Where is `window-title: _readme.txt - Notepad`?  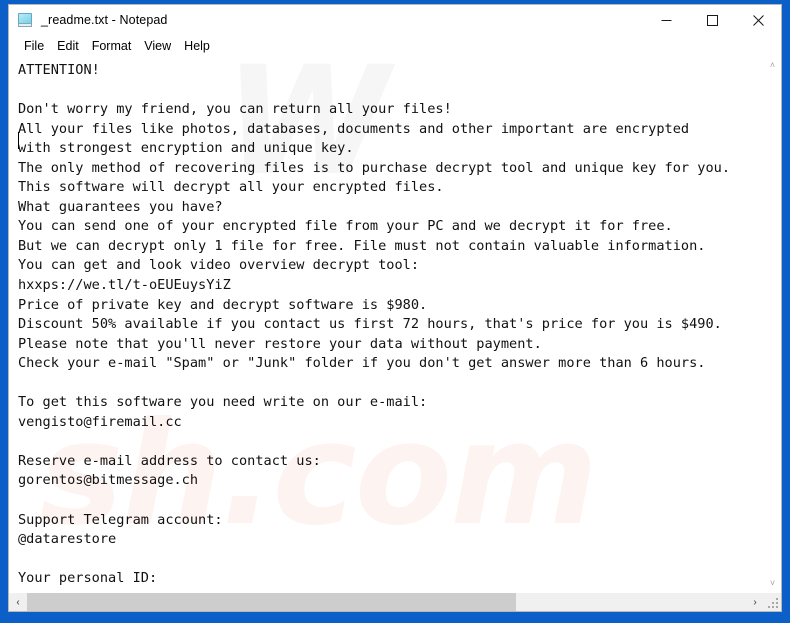 window-title: _readme.txt - Notepad is located at coordinates (104, 20).